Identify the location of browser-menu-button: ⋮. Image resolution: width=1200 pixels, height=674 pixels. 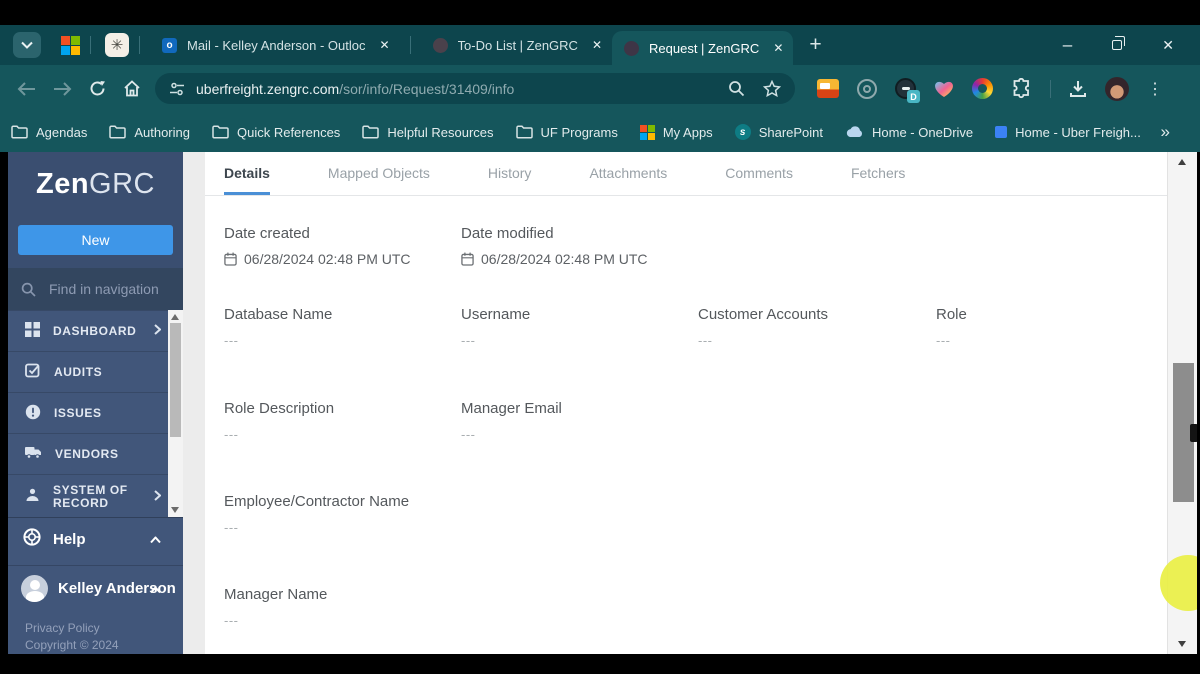
(1155, 89).